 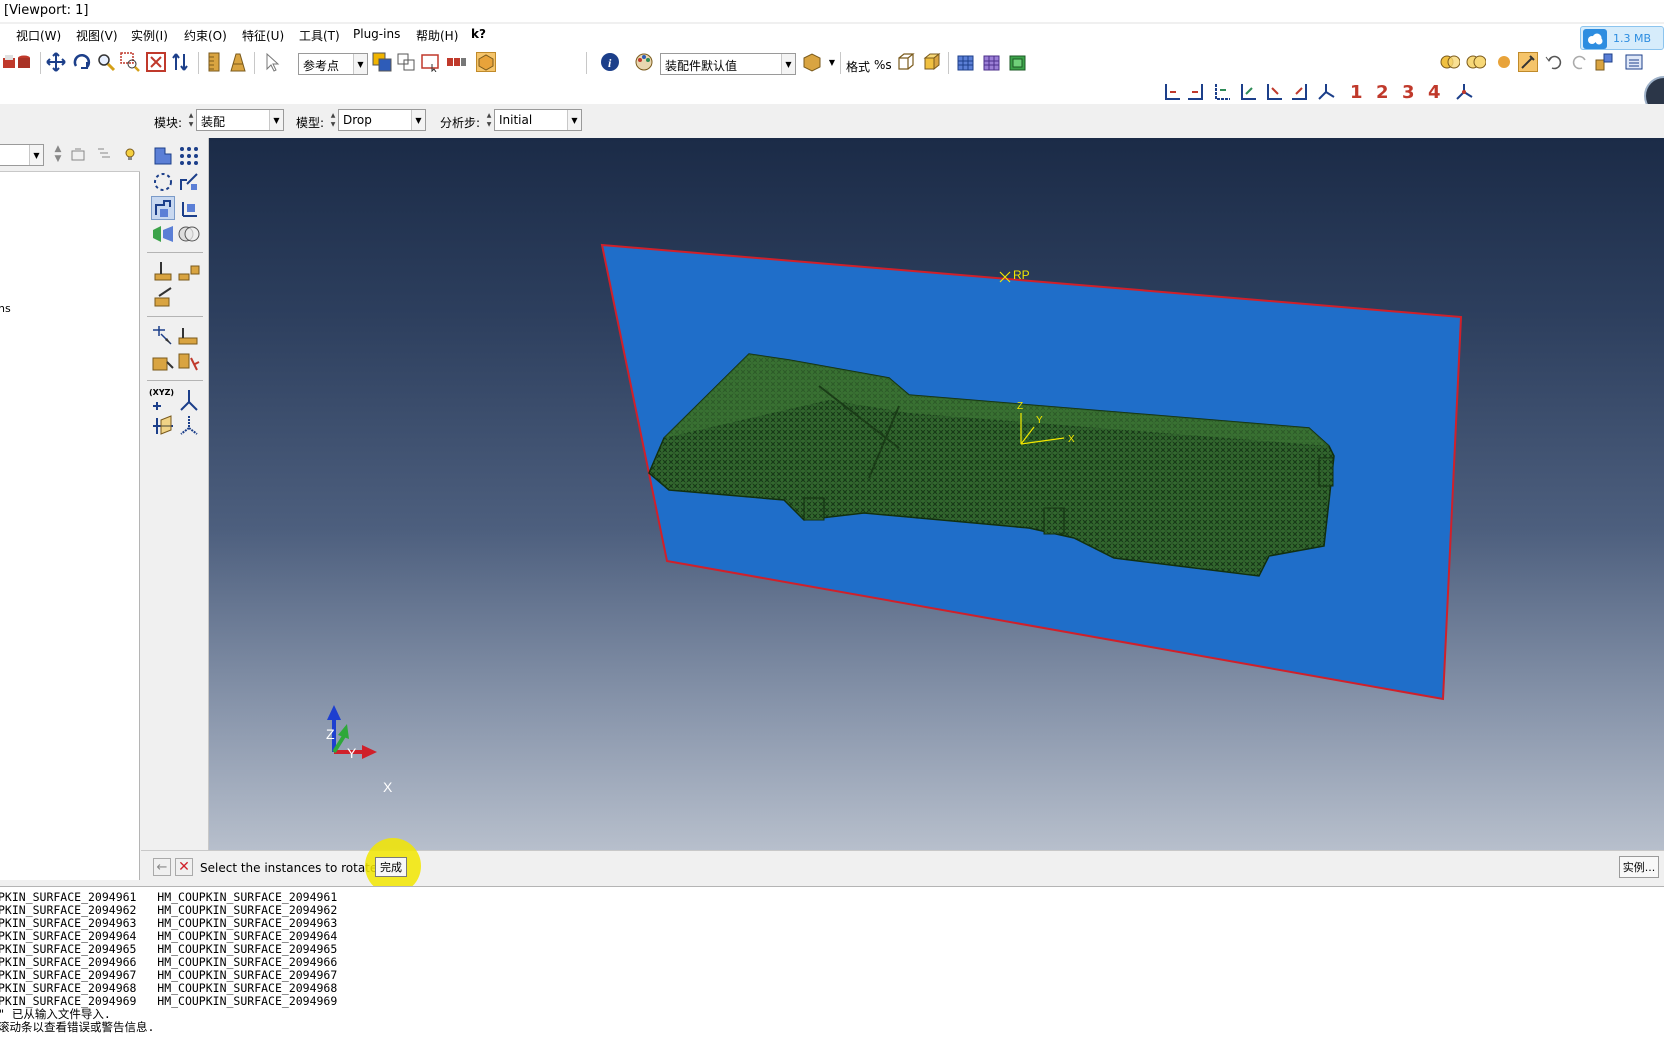 I want to click on menu-instance: 实例(I), so click(x=149, y=35).